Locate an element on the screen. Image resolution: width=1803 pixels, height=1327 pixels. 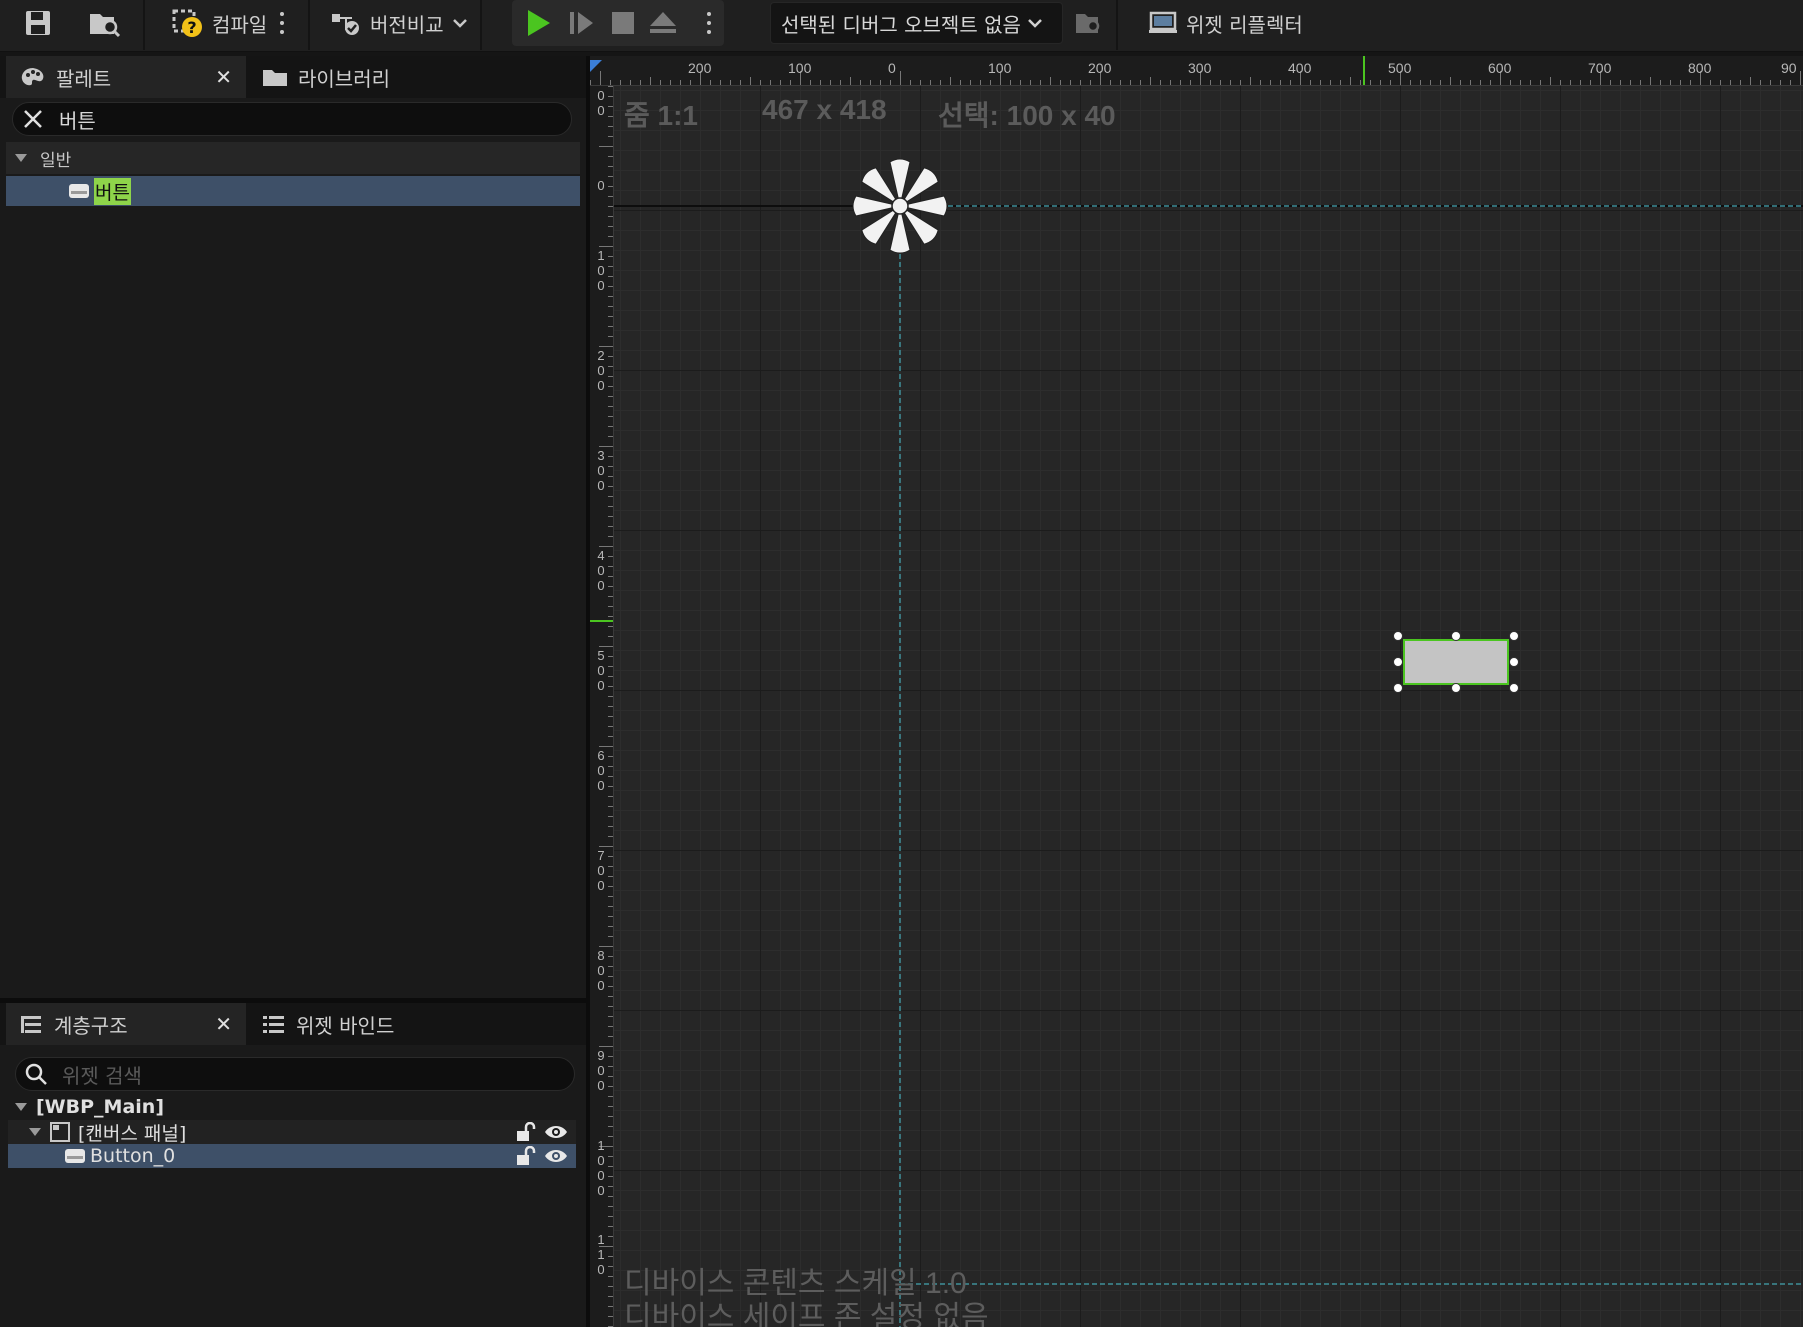
ruler-left-label: 9 0 0 is located at coordinates (601, 1070).